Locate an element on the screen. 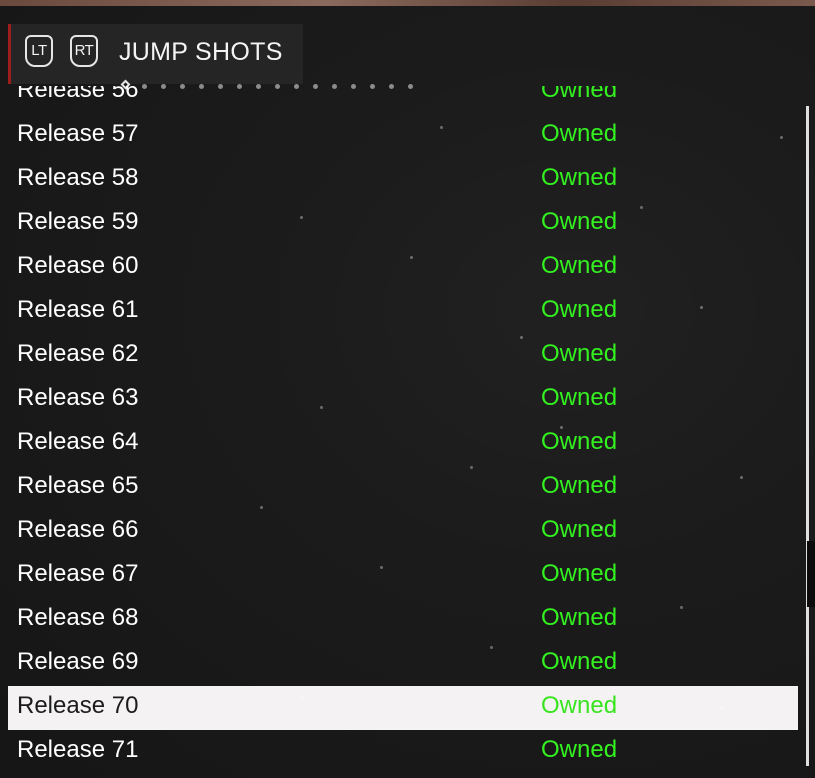 Image resolution: width=815 pixels, height=778 pixels. list-item: Release 71 Owned is located at coordinates (403, 752).